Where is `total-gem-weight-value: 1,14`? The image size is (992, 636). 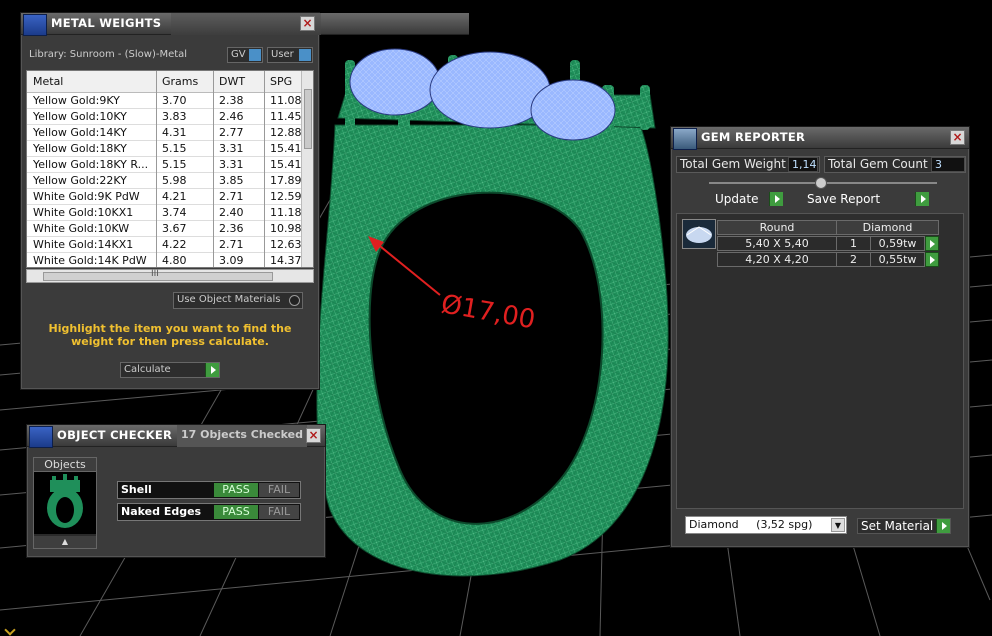
total-gem-weight-value: 1,14 is located at coordinates (803, 164).